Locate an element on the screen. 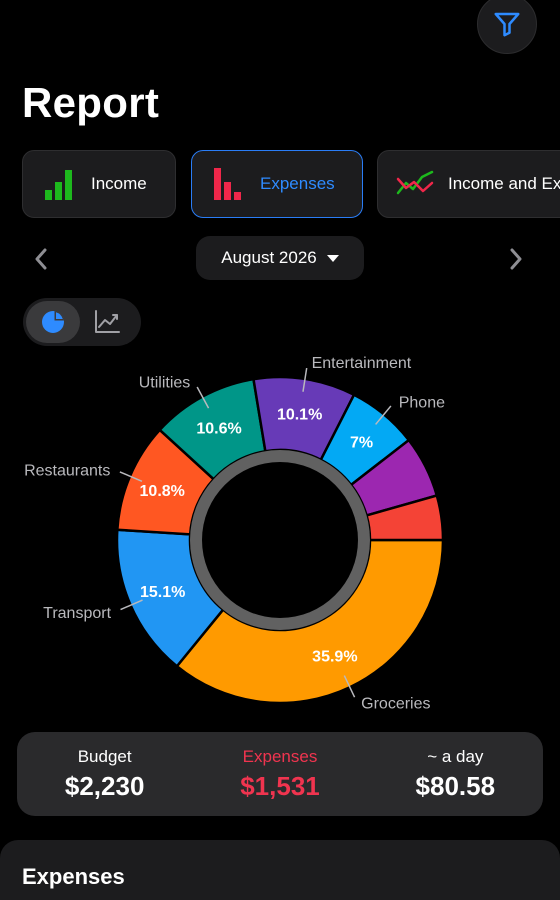 This screenshot has height=900, width=560. slice-percent-label: 10.6% is located at coordinates (218, 428).